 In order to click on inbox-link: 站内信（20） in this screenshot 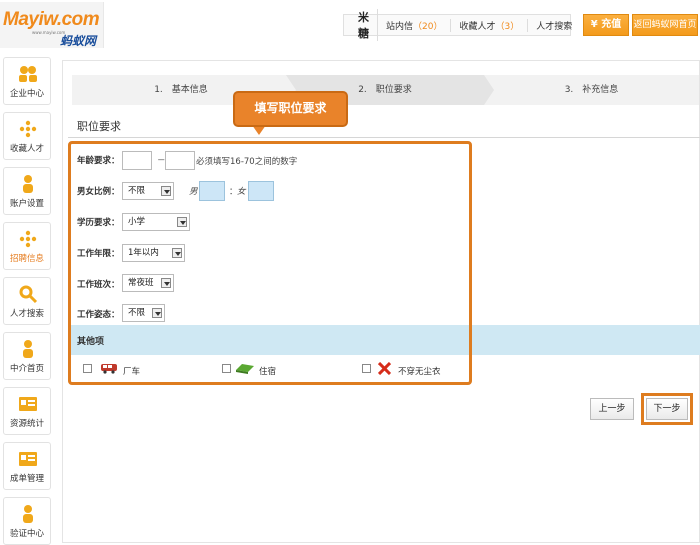, I will do `click(415, 25)`.